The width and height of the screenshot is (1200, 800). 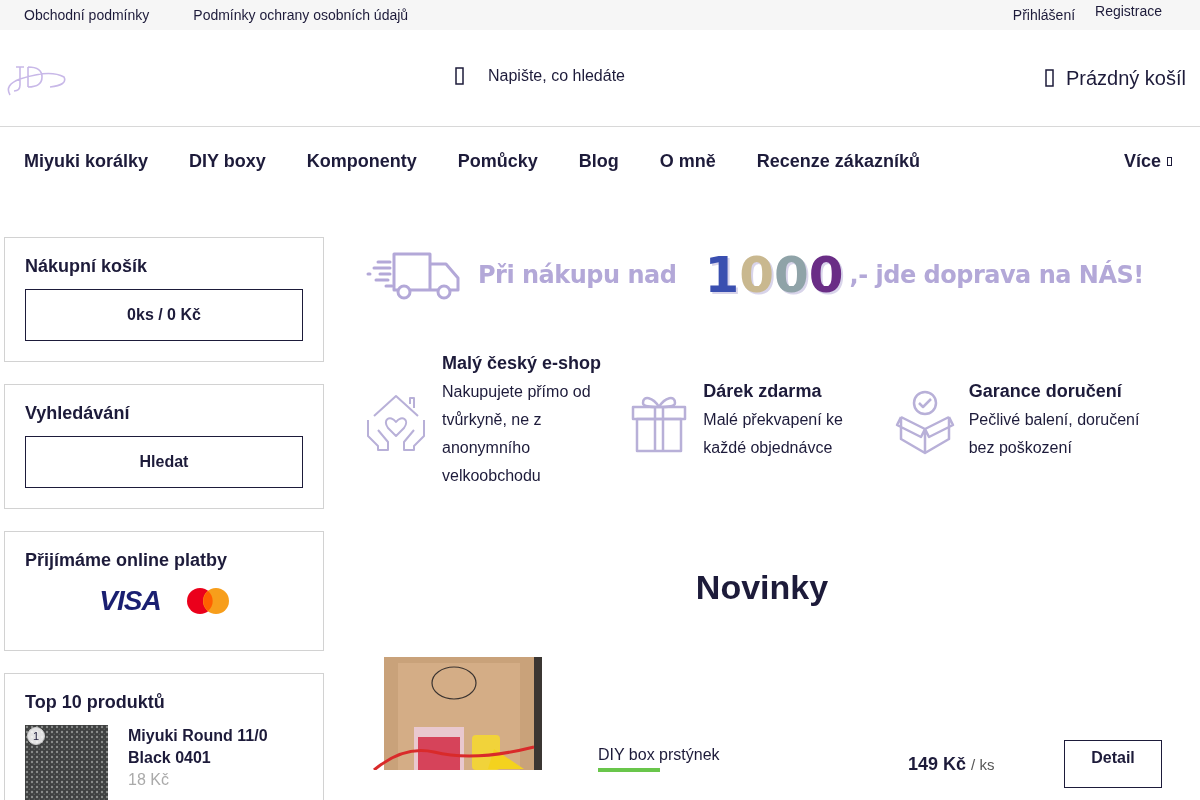 I want to click on banner-amount: 1000, so click(x=774, y=275).